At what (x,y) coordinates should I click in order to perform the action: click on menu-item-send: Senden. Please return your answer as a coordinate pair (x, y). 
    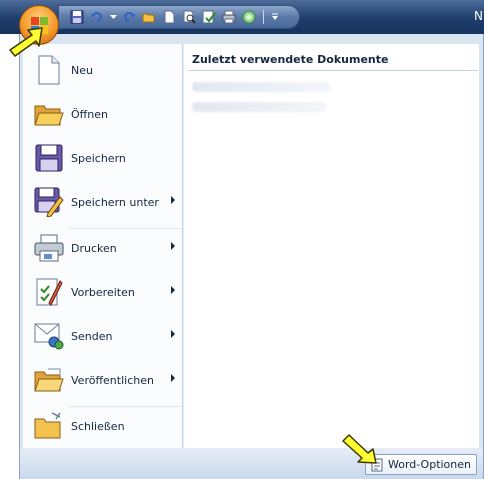
    Looking at the image, I should click on (103, 336).